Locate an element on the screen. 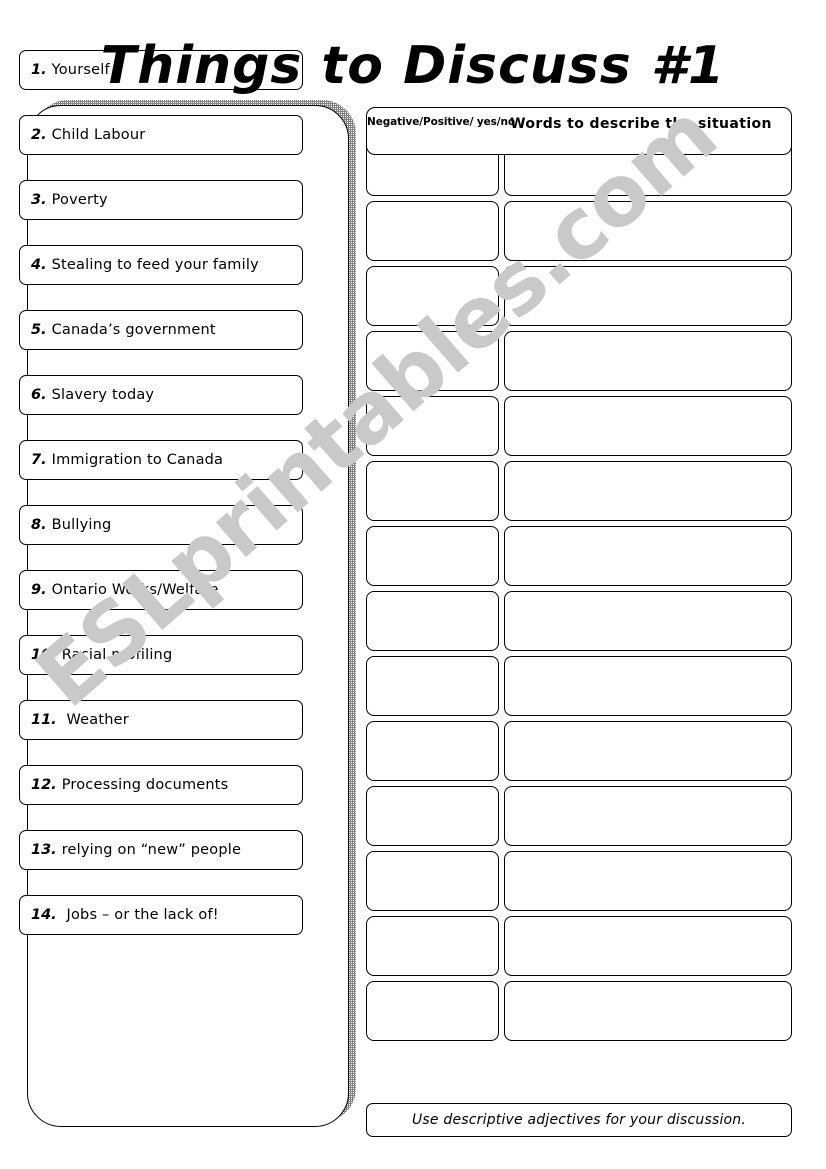 The image size is (826, 1169). topic-label: Bullying is located at coordinates (81, 525).